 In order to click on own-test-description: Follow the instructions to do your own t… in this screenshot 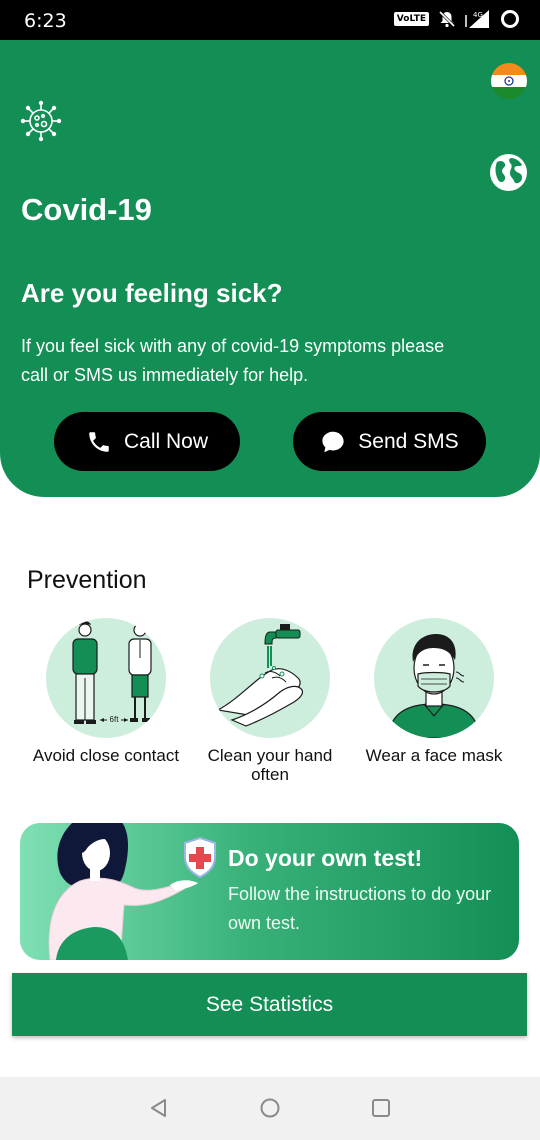, I will do `click(360, 908)`.